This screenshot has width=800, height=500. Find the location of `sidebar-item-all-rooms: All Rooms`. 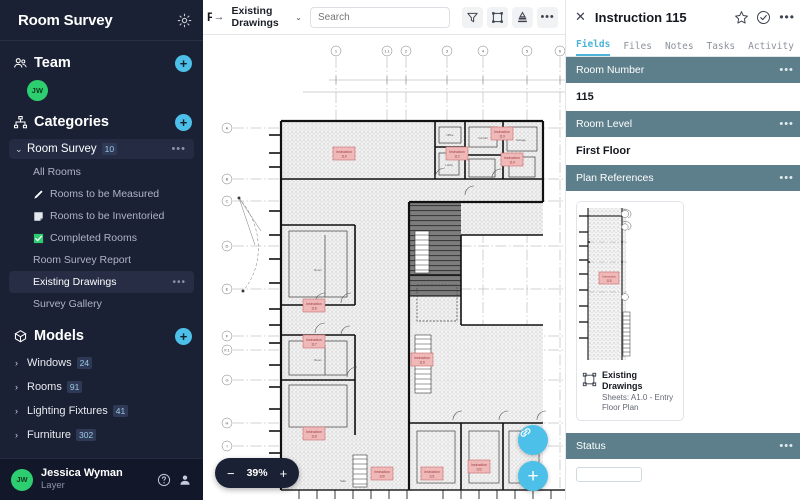

sidebar-item-all-rooms: All Rooms is located at coordinates (101, 172).